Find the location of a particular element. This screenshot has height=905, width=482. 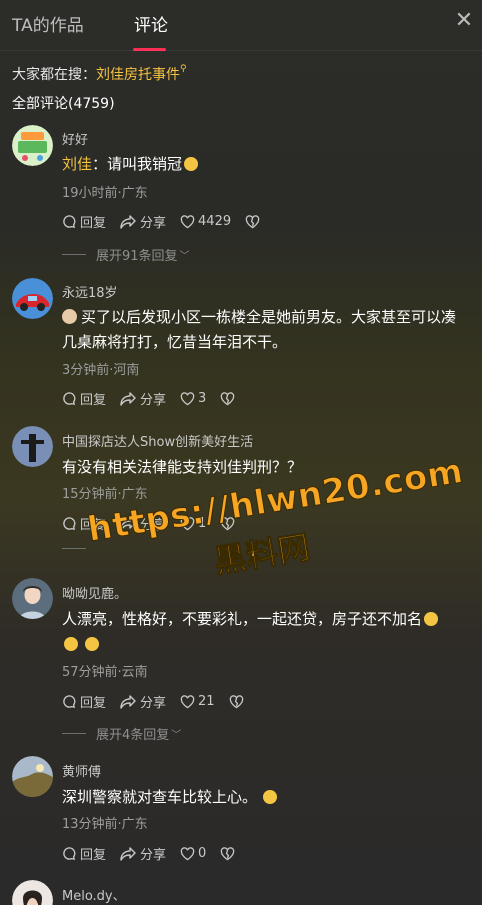

expand-replies-button: 展开91条回复 ﹀ is located at coordinates (126, 254).